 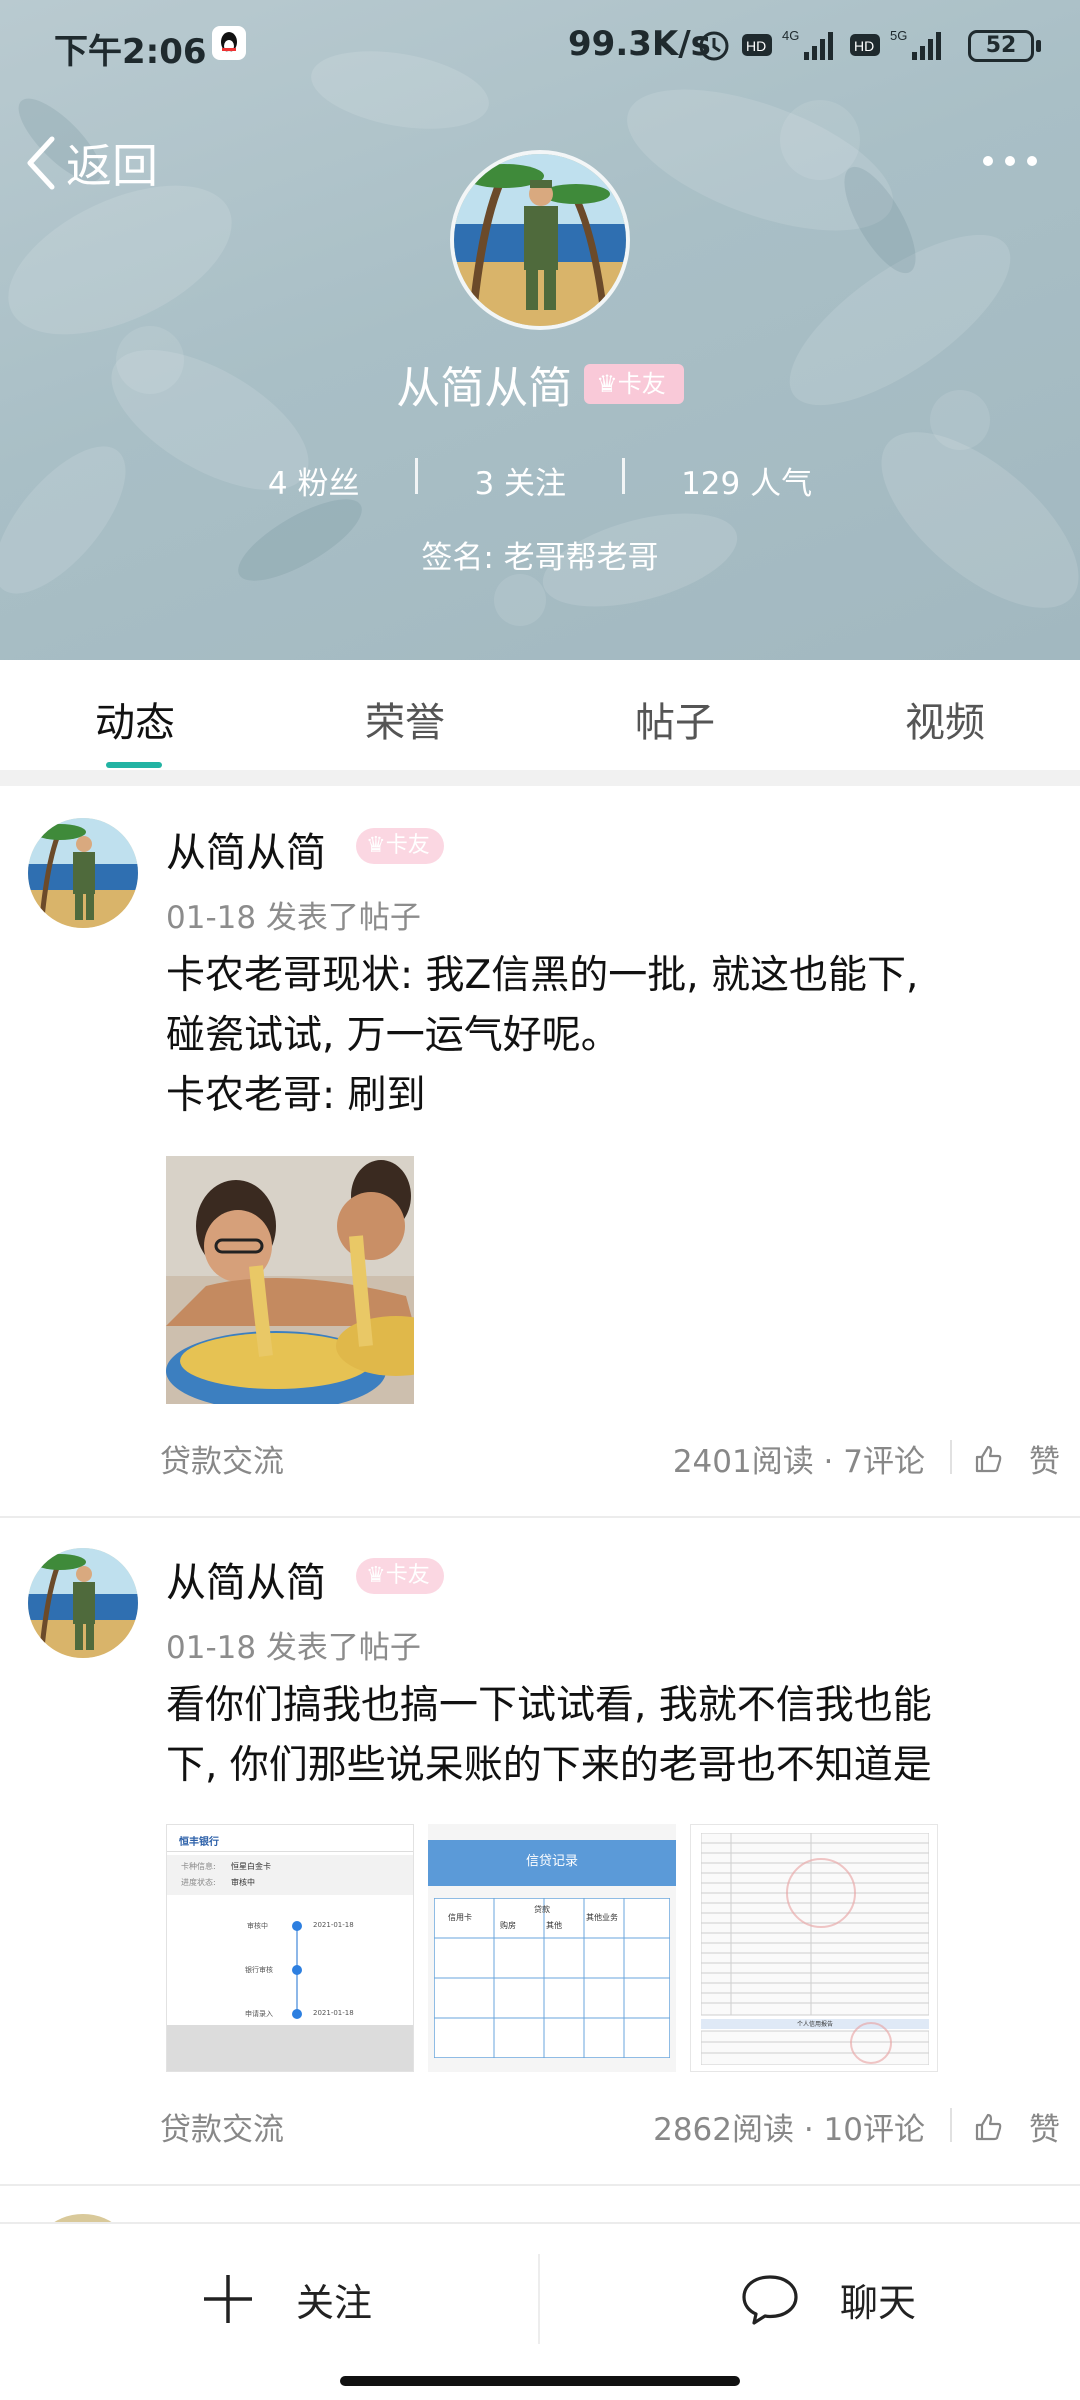 What do you see at coordinates (286, 2299) in the screenshot?
I see `follow-button: 关注` at bounding box center [286, 2299].